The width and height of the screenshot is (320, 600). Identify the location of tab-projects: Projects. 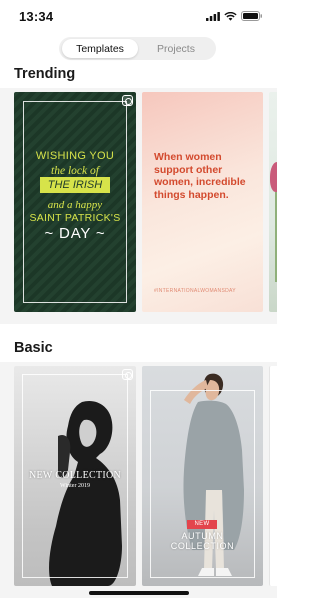
(176, 48).